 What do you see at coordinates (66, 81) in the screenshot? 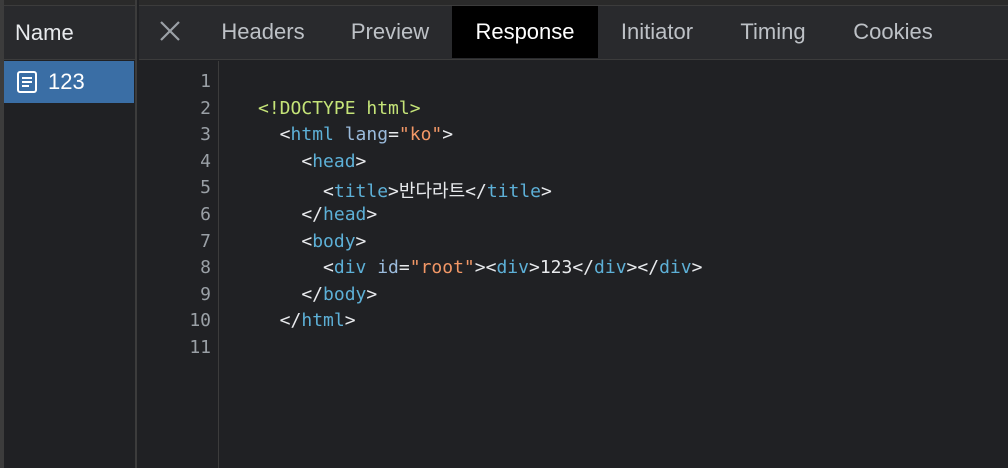
I see `request-item-label: 123` at bounding box center [66, 81].